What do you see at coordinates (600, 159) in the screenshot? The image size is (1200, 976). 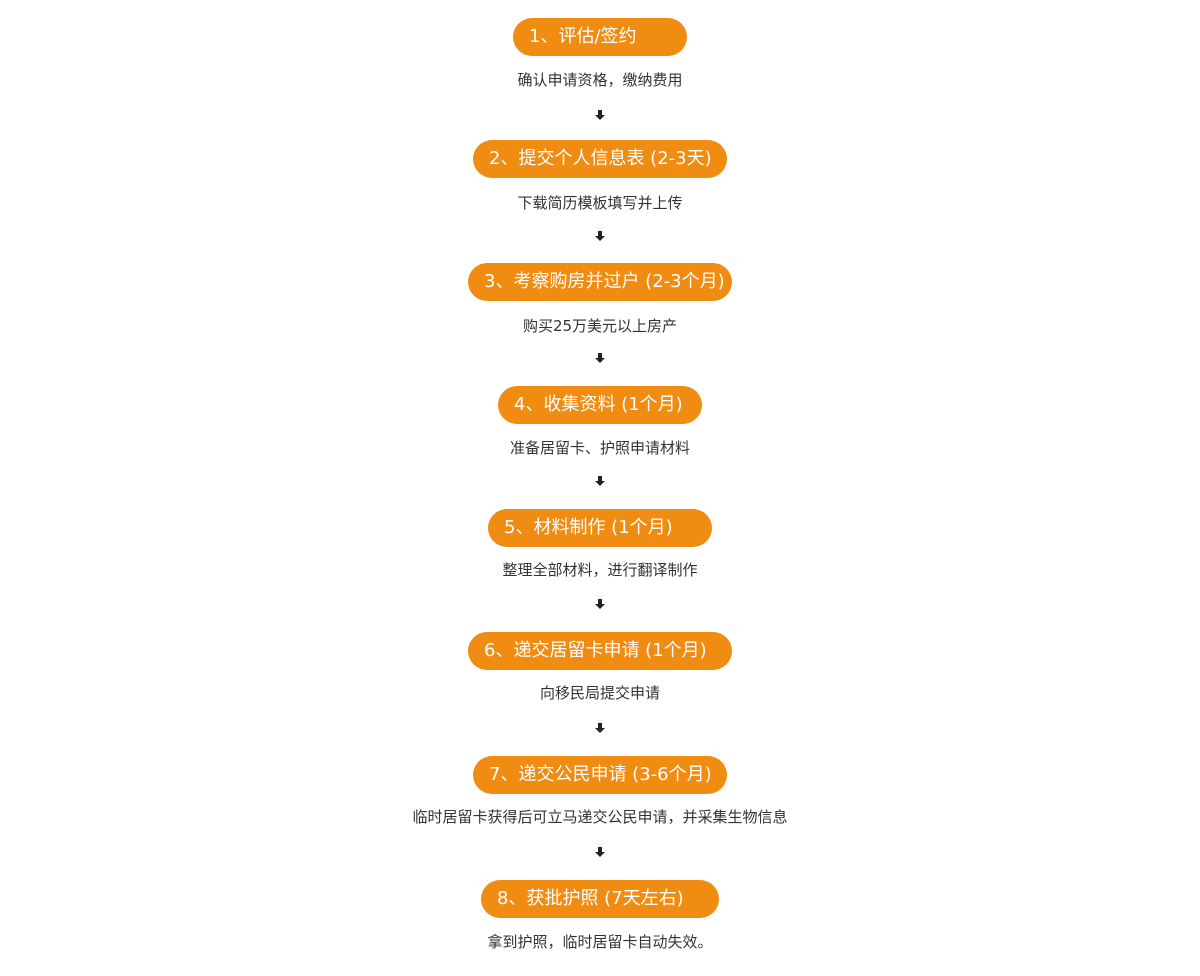 I see `step-title: 2、提交个人信息表 (2-3天)` at bounding box center [600, 159].